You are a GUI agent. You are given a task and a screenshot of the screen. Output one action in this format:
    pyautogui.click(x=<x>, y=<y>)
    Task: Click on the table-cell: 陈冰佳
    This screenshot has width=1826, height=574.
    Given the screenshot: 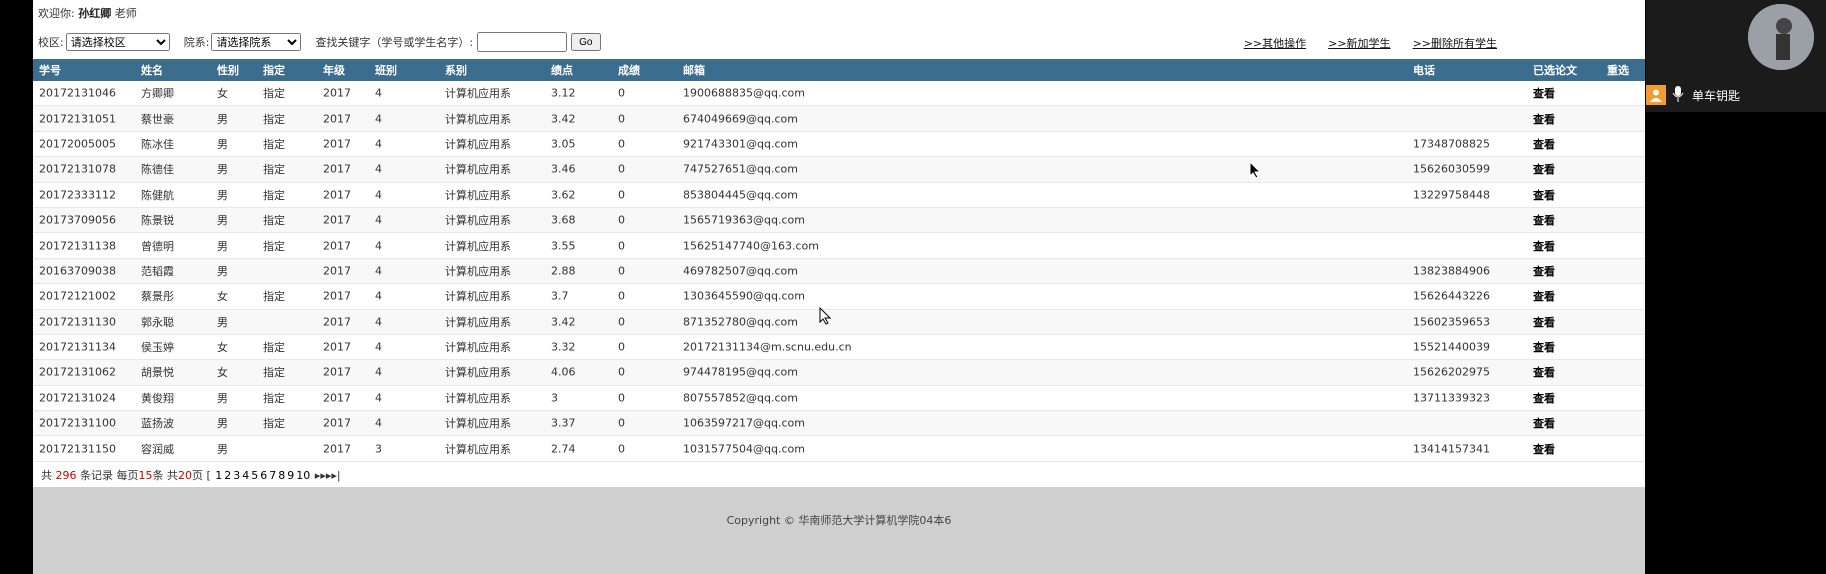 What is the action you would take?
    pyautogui.click(x=157, y=144)
    